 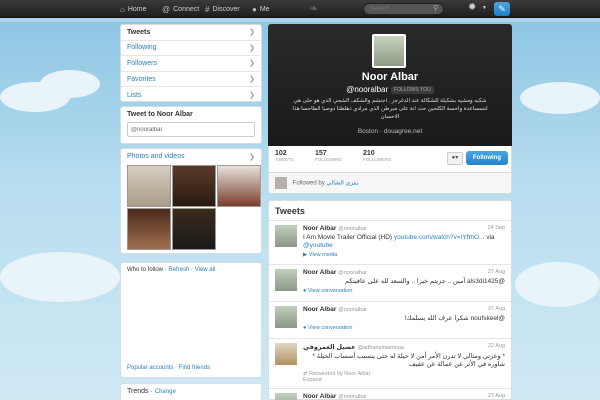 What do you see at coordinates (133, 9) in the screenshot?
I see `nav-home: ⌂ Home` at bounding box center [133, 9].